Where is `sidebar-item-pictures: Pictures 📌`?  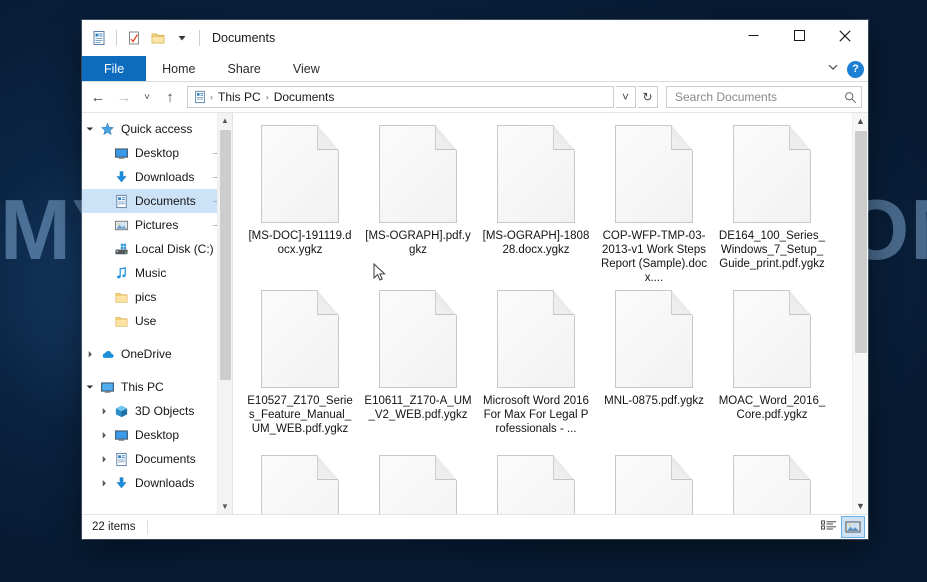
sidebar-item-pictures: Pictures 📌 is located at coordinates (157, 225).